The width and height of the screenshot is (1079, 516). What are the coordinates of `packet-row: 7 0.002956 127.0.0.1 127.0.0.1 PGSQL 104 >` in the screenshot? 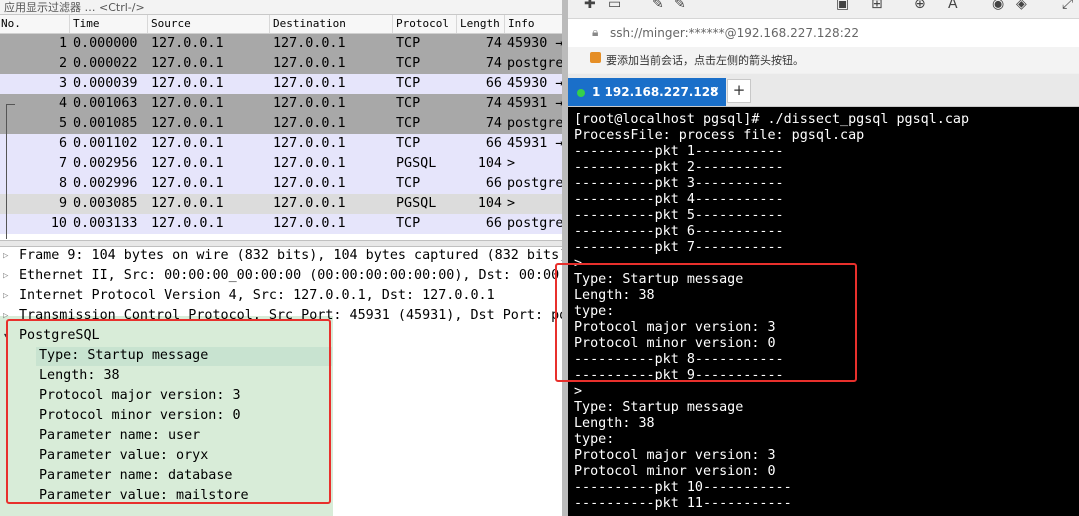 It's located at (281, 164).